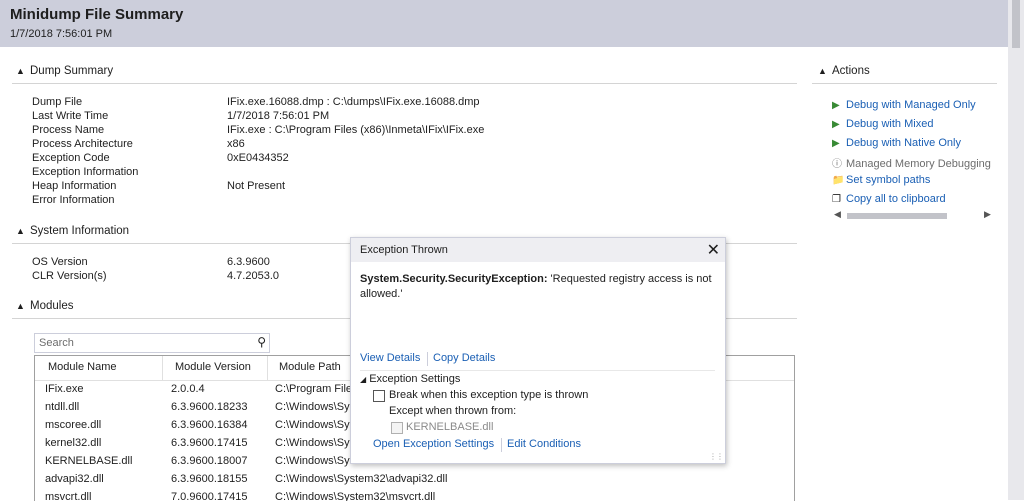  What do you see at coordinates (209, 407) in the screenshot?
I see `module-version: 6.3.9600.18233` at bounding box center [209, 407].